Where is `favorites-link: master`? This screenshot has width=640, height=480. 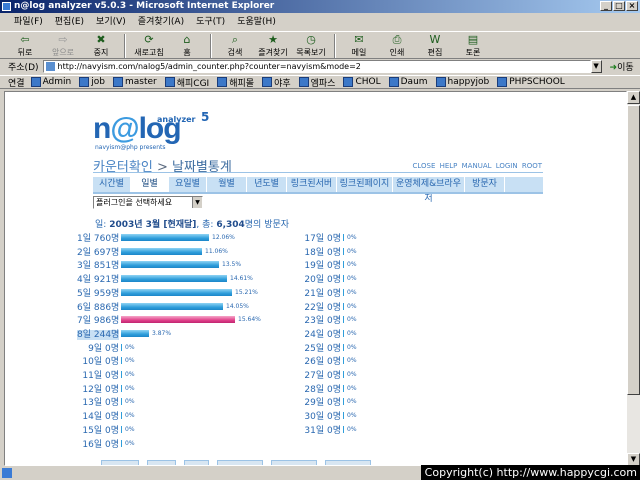 favorites-link: master is located at coordinates (135, 82).